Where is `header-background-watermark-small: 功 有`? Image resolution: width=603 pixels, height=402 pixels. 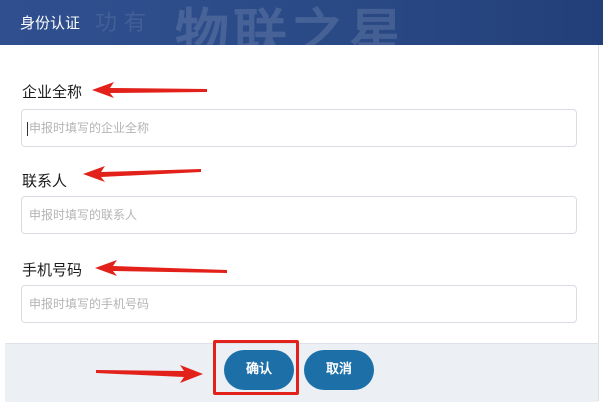
header-background-watermark-small: 功 有 is located at coordinates (120, 23).